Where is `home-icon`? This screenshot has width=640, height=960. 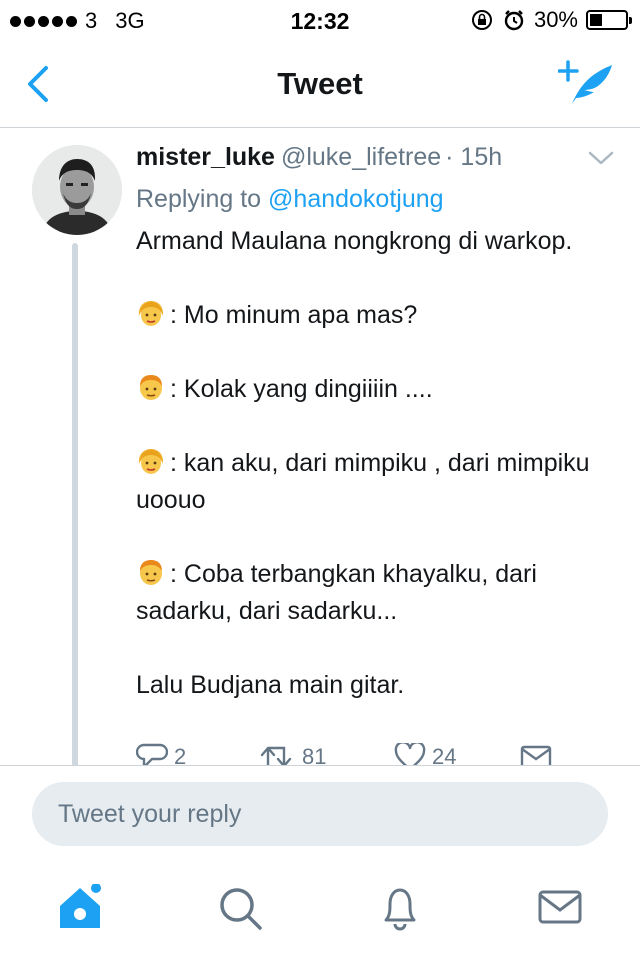 home-icon is located at coordinates (80, 908).